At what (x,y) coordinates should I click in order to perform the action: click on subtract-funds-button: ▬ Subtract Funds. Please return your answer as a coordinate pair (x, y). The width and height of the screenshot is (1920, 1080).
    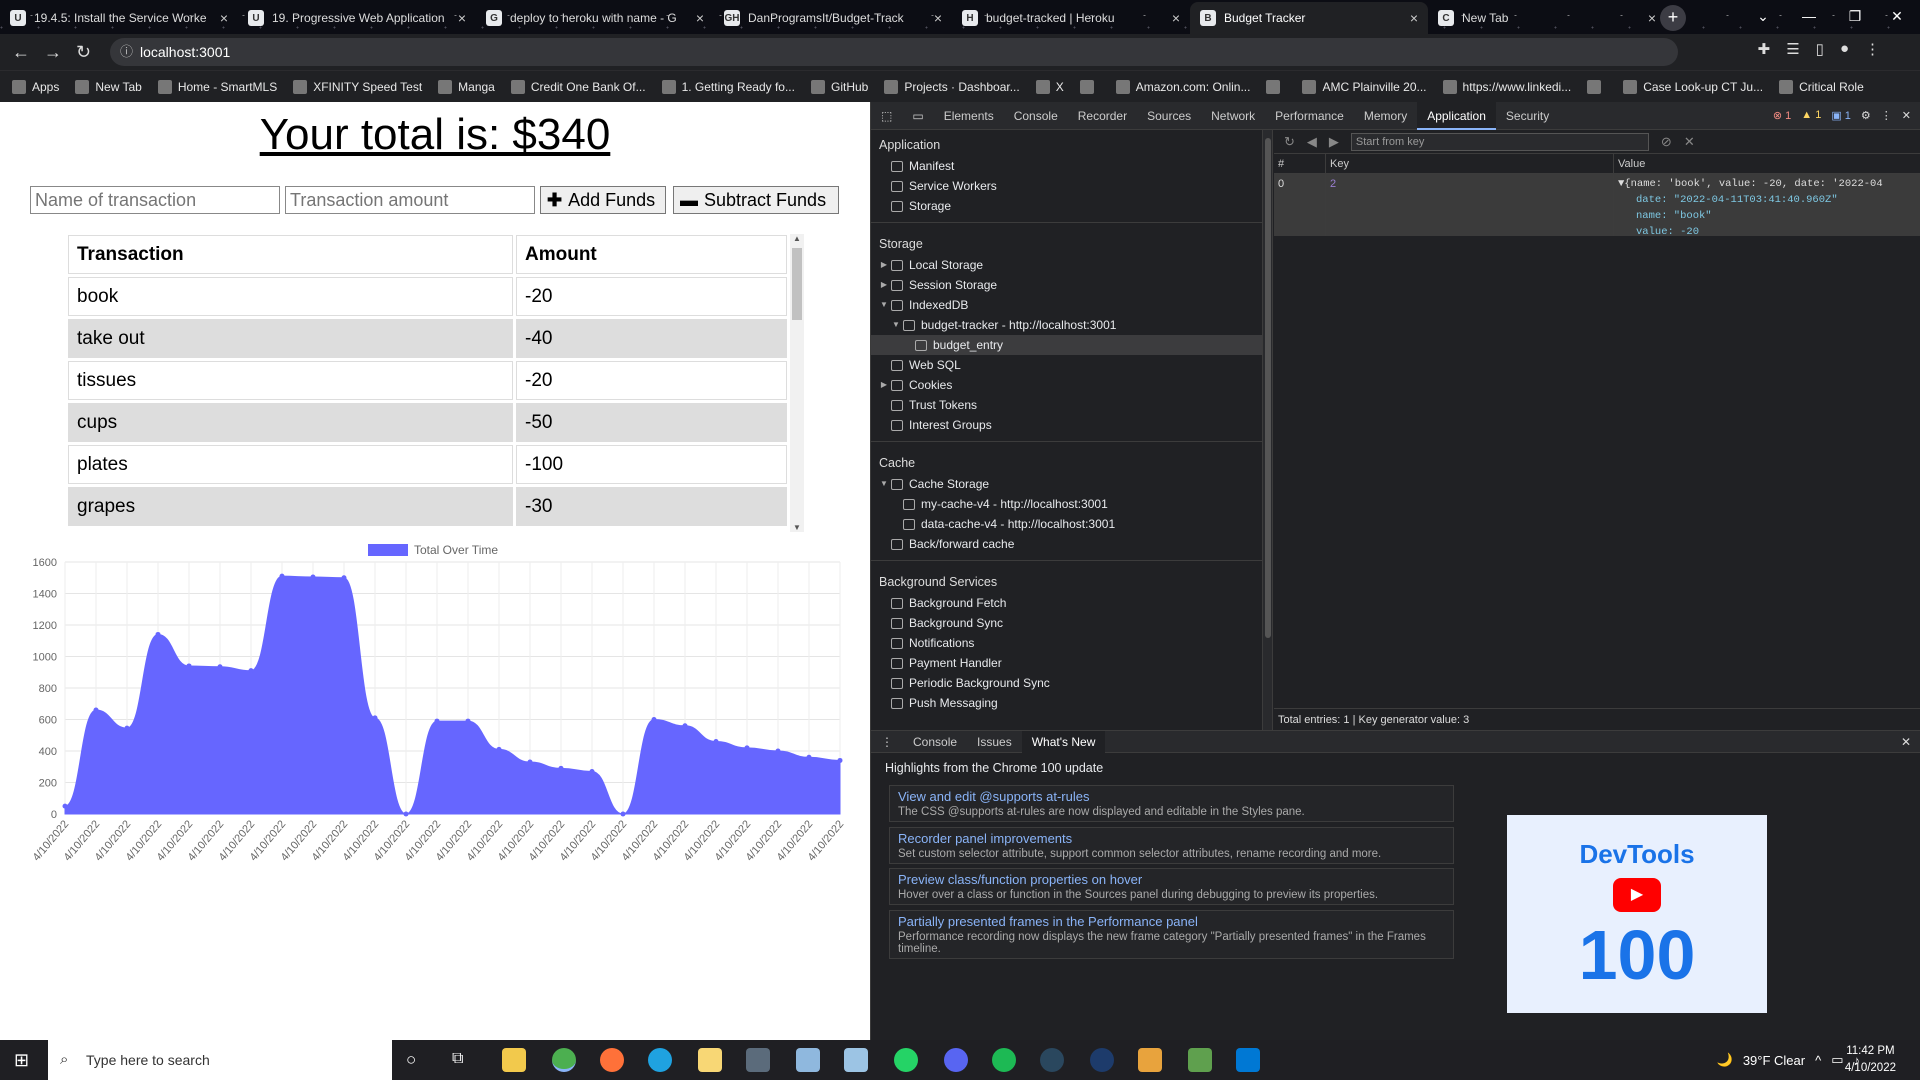
    Looking at the image, I should click on (756, 200).